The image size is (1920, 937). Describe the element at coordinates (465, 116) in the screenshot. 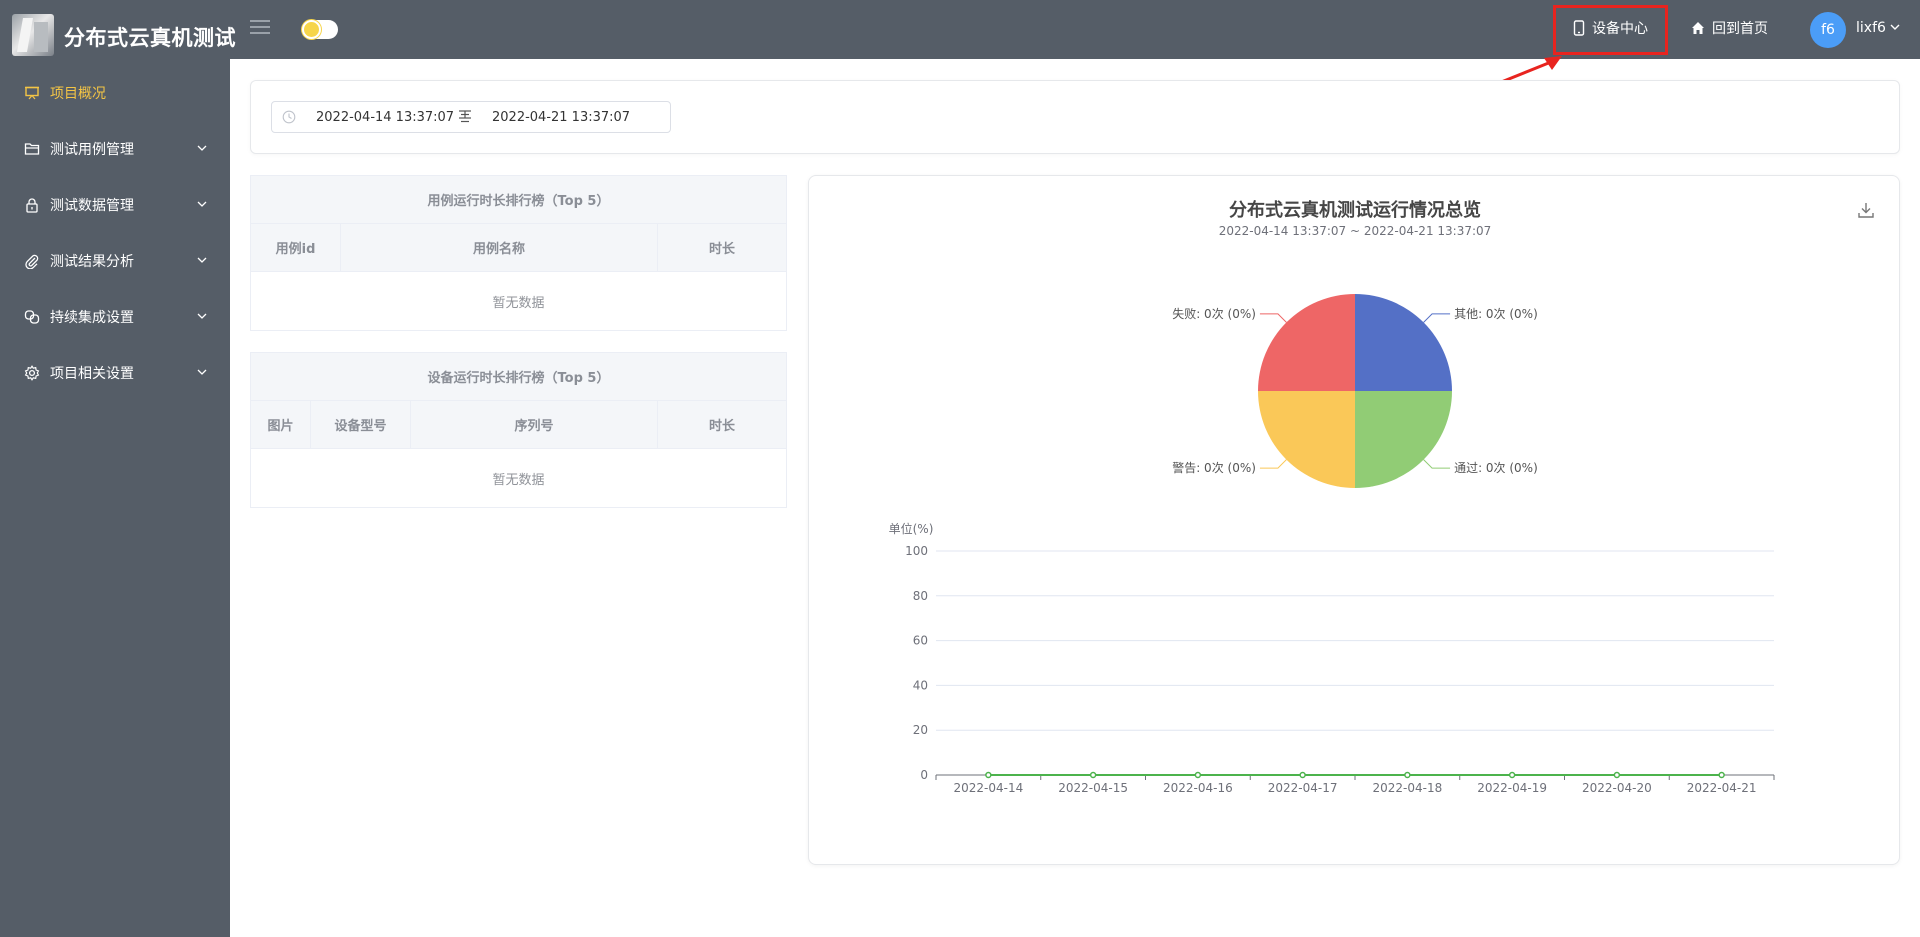

I see `range-separator-icon` at that location.